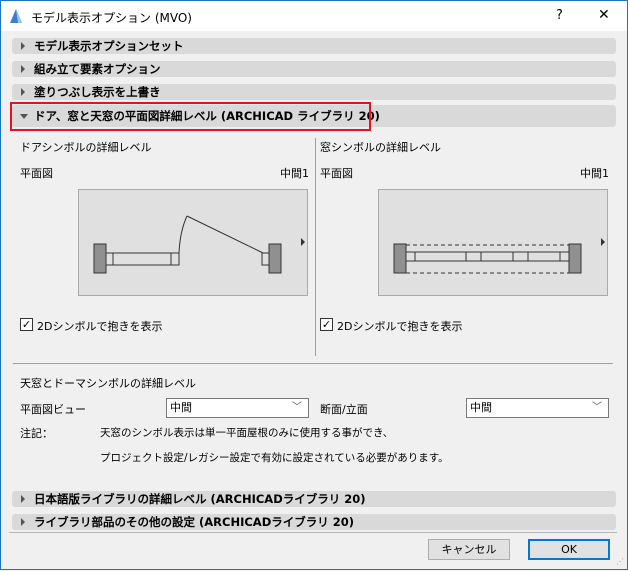 This screenshot has height=571, width=628. Describe the element at coordinates (247, 433) in the screenshot. I see `note-line-1: 天窓のシンボル表示は単一平面屋根のみに使用する事ができ、` at that location.